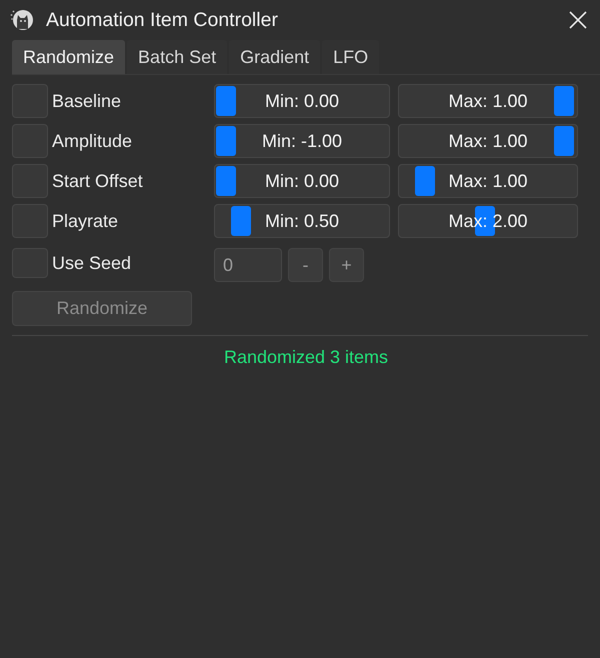 Image resolution: width=600 pixels, height=658 pixels. What do you see at coordinates (86, 221) in the screenshot?
I see `parameter-label: Playrate` at bounding box center [86, 221].